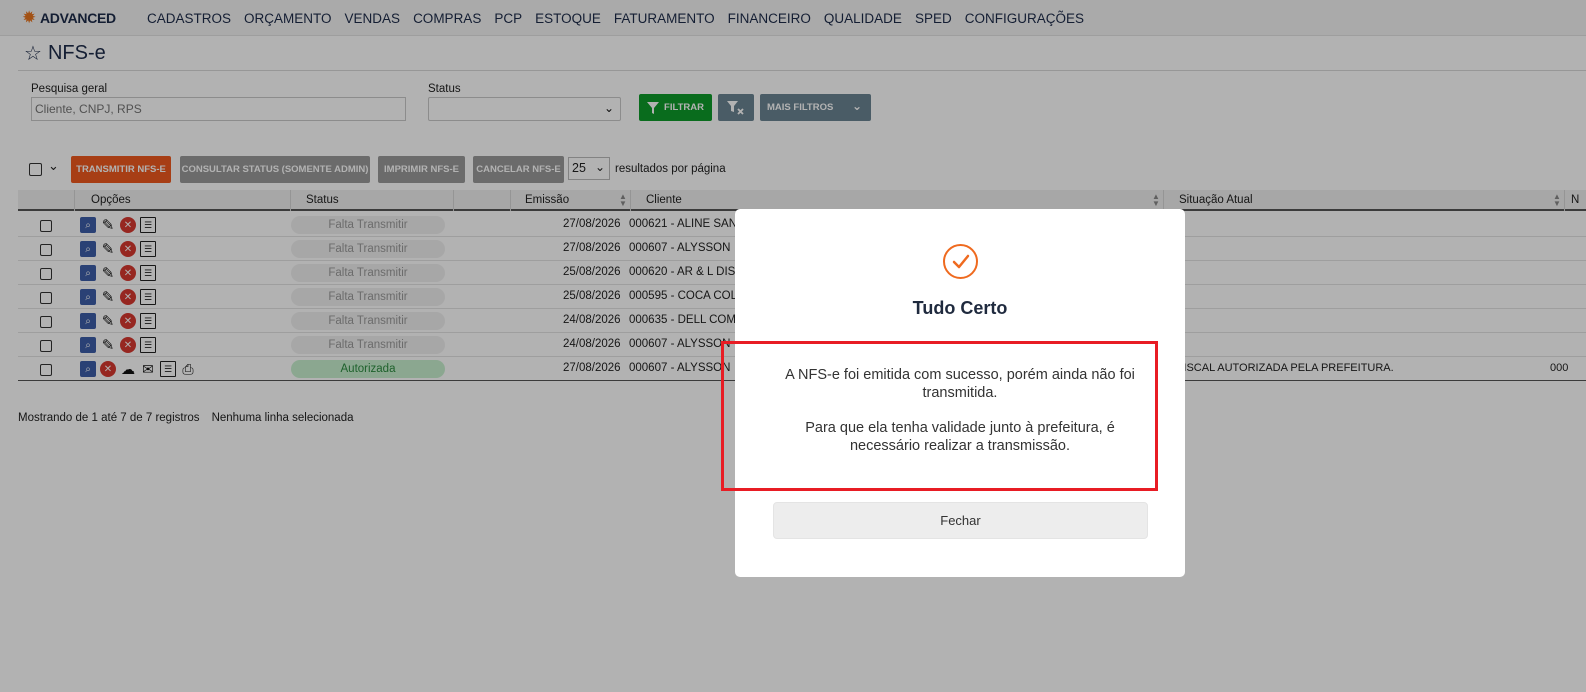  I want to click on dialog-title: Tudo Certo, so click(960, 308).